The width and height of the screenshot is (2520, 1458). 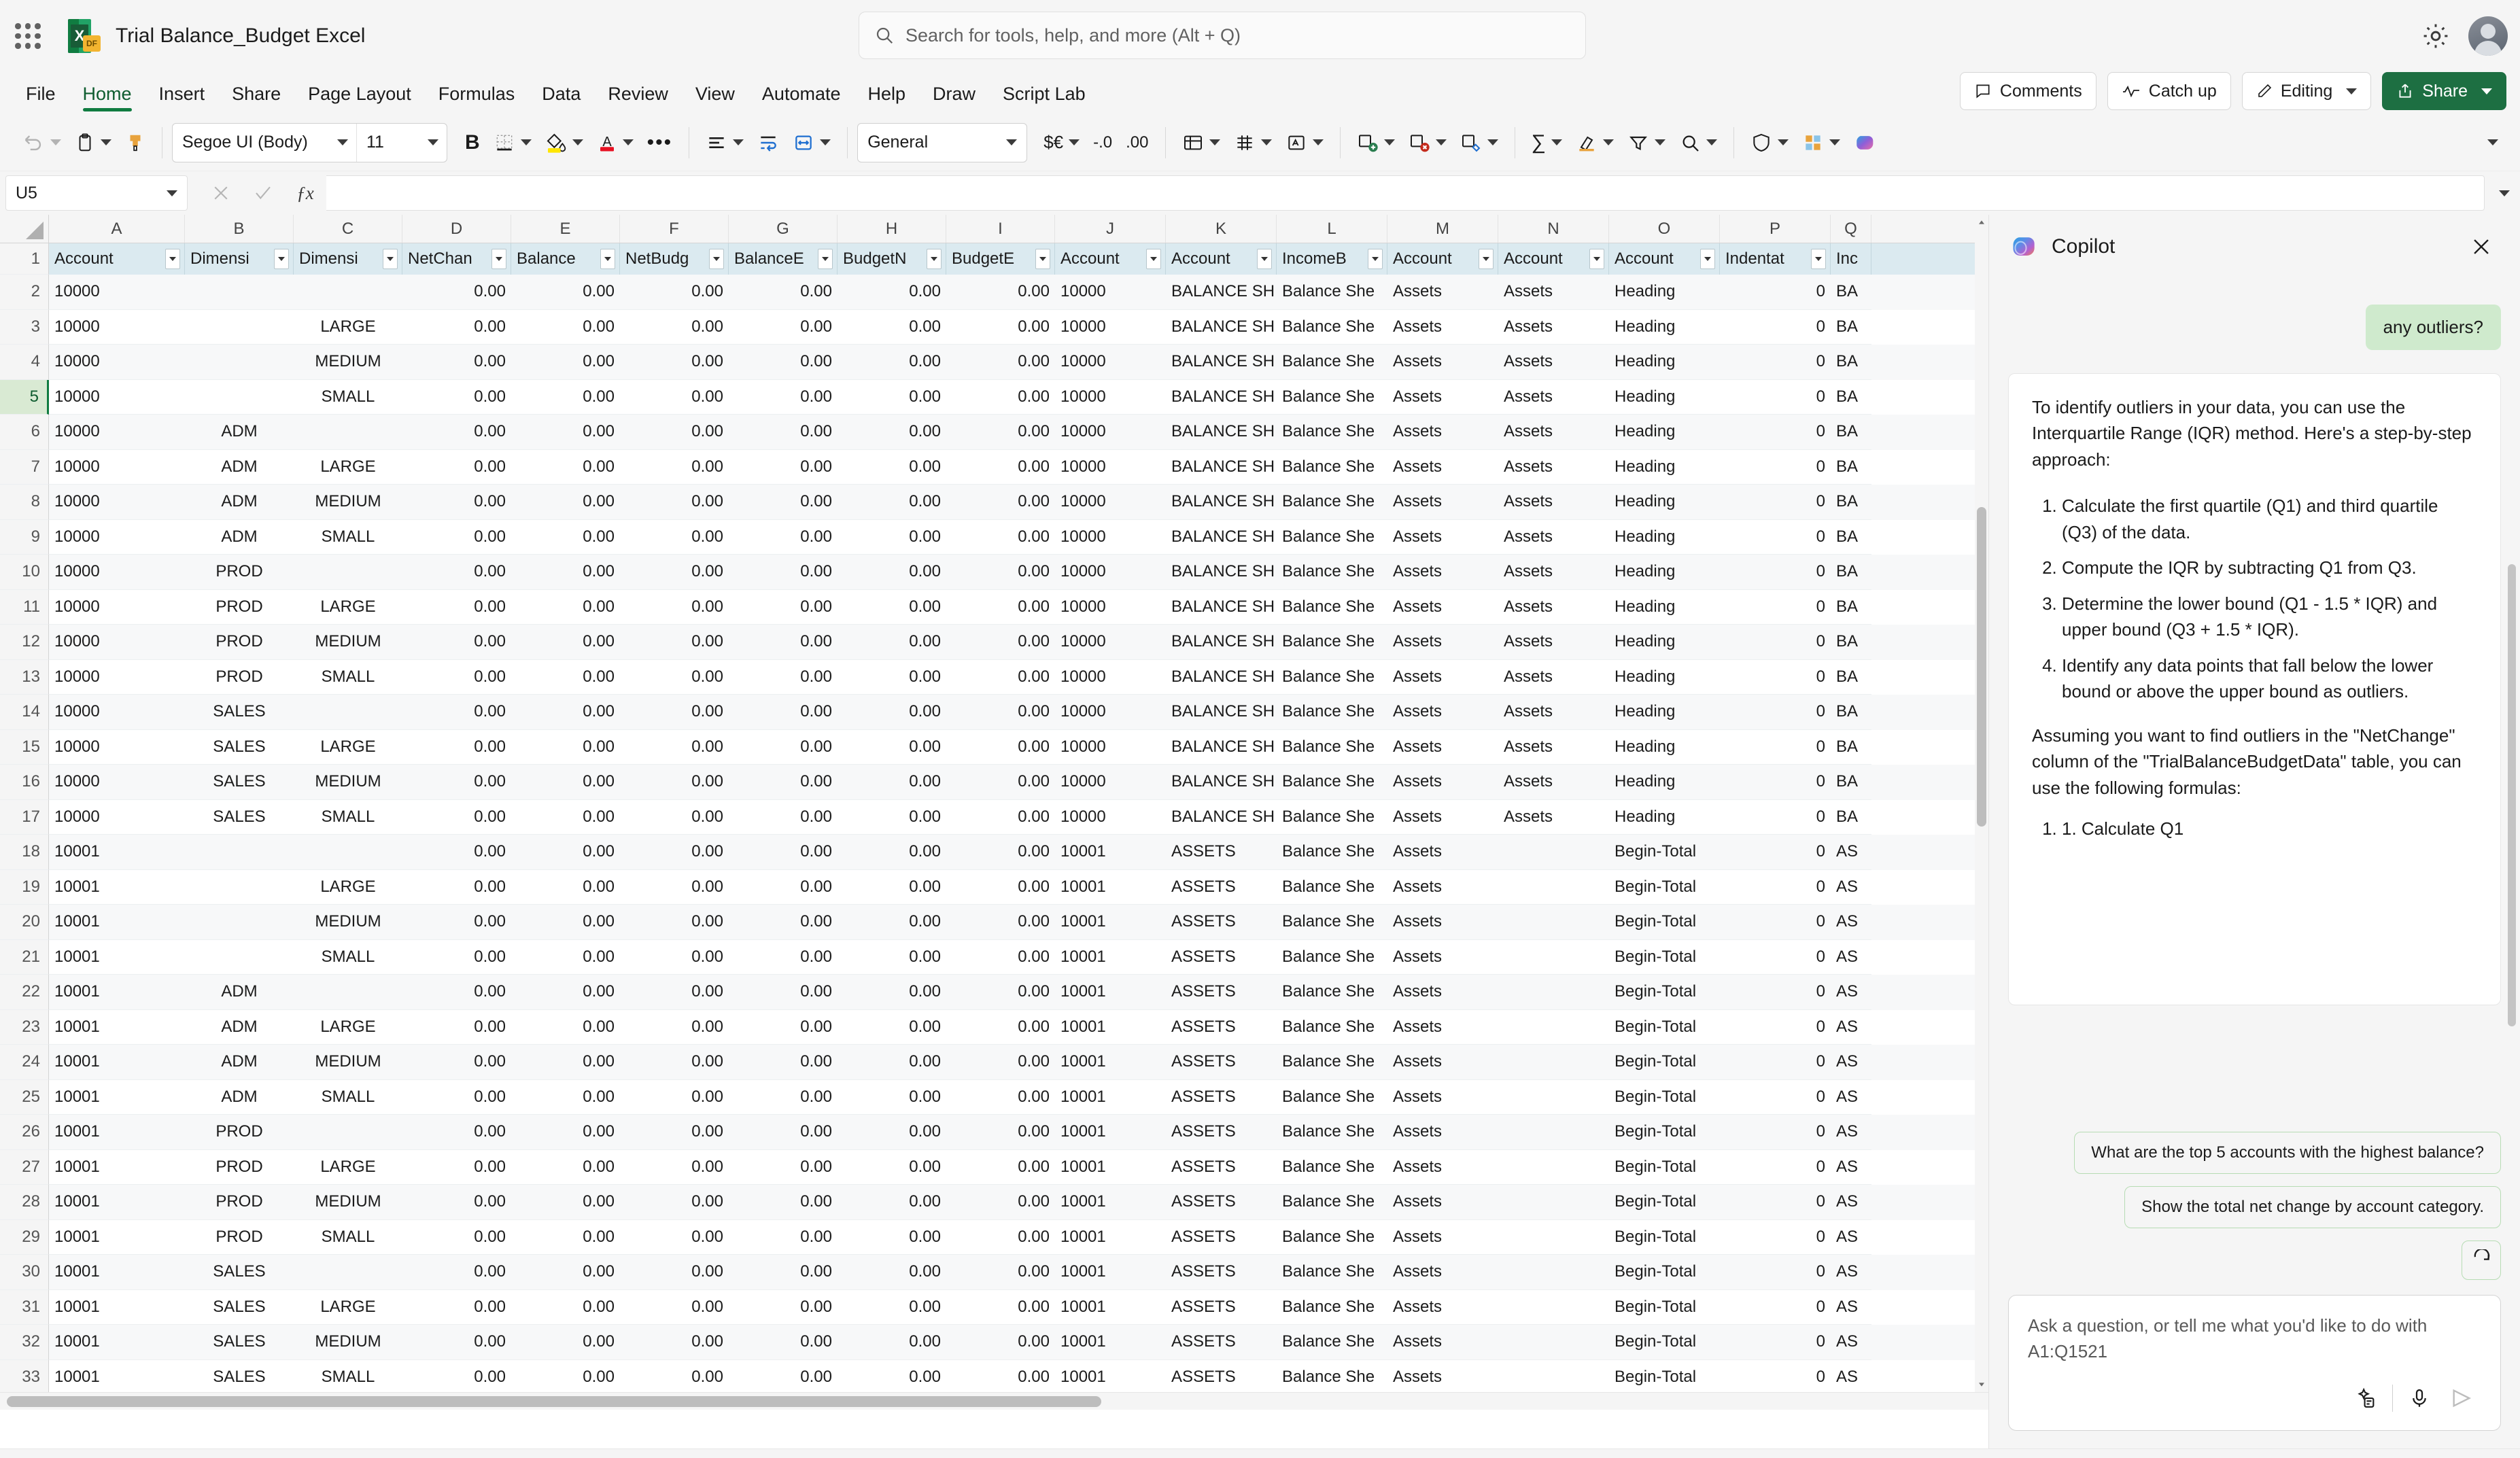 I want to click on row-header: 13, so click(x=25, y=677).